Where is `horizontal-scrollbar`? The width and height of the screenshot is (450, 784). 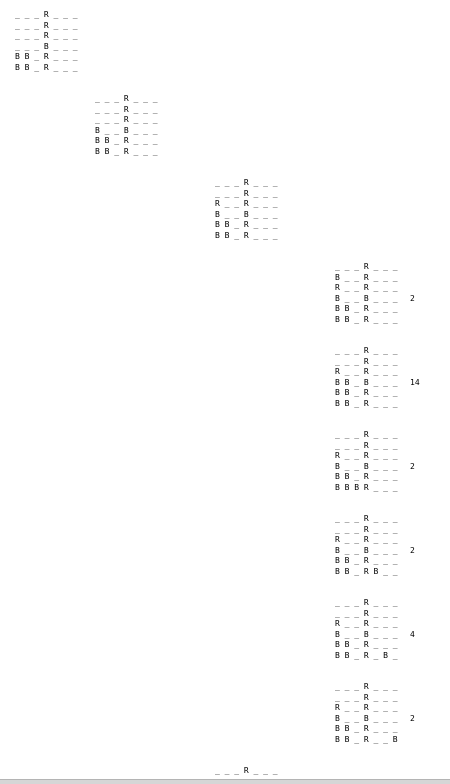
horizontal-scrollbar is located at coordinates (225, 781).